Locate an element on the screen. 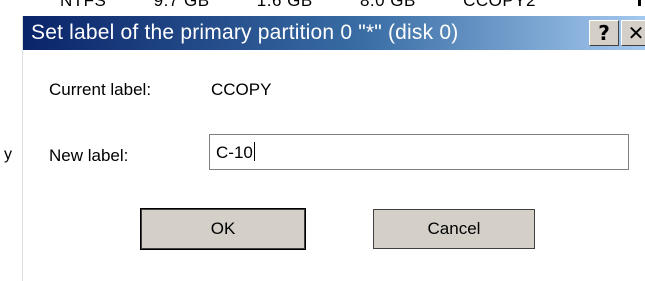 The image size is (645, 281). background-cell: 1.6 GB is located at coordinates (284, 5).